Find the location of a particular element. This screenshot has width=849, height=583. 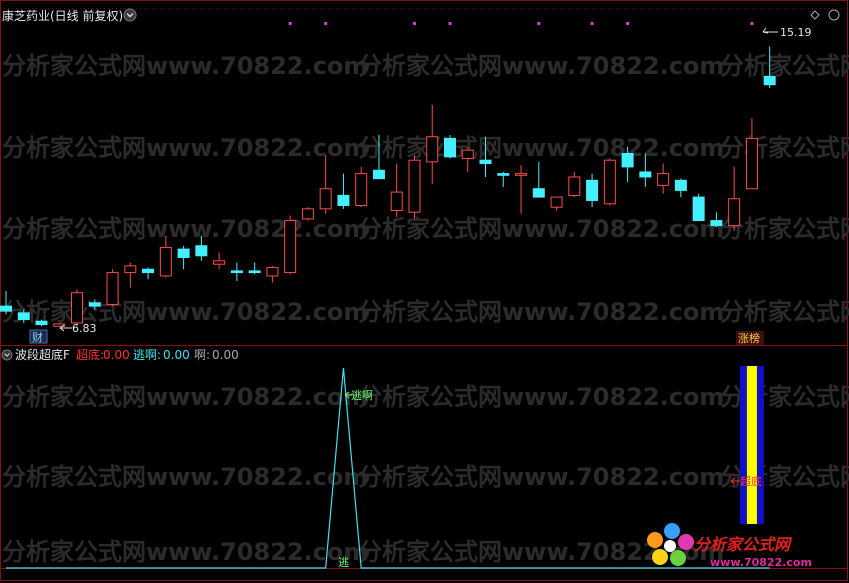

site-logo: 分析家公式网 www.70822.com is located at coordinates (729, 546).